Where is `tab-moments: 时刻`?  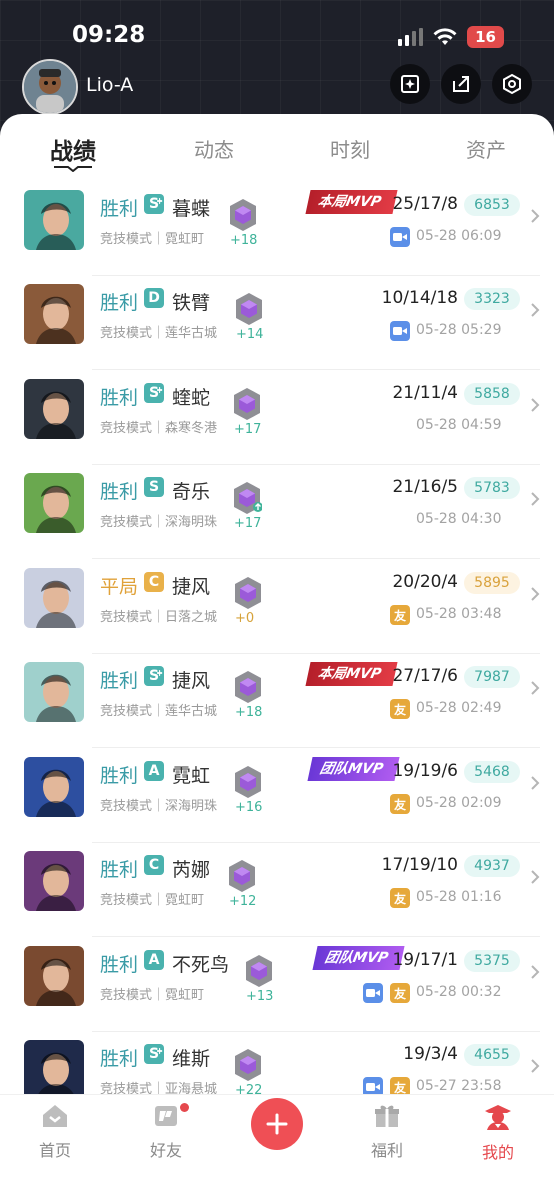
tab-moments: 时刻 is located at coordinates (350, 148).